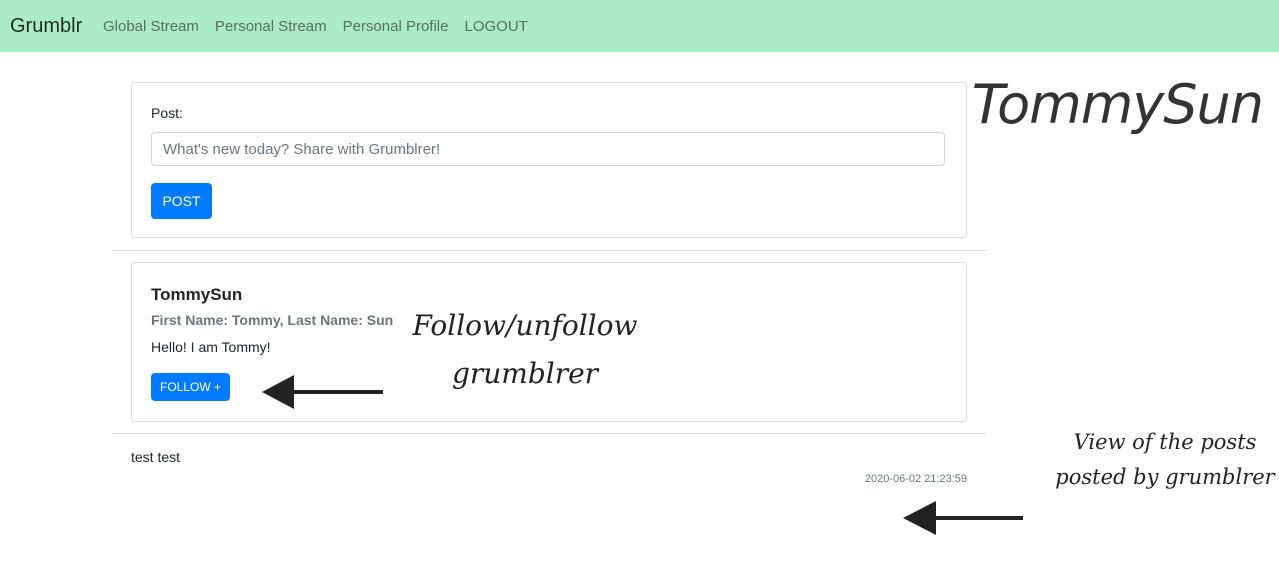 This screenshot has height=575, width=1279. Describe the element at coordinates (1165, 477) in the screenshot. I see `annotation-view-line-2: posted by grumblrer` at that location.